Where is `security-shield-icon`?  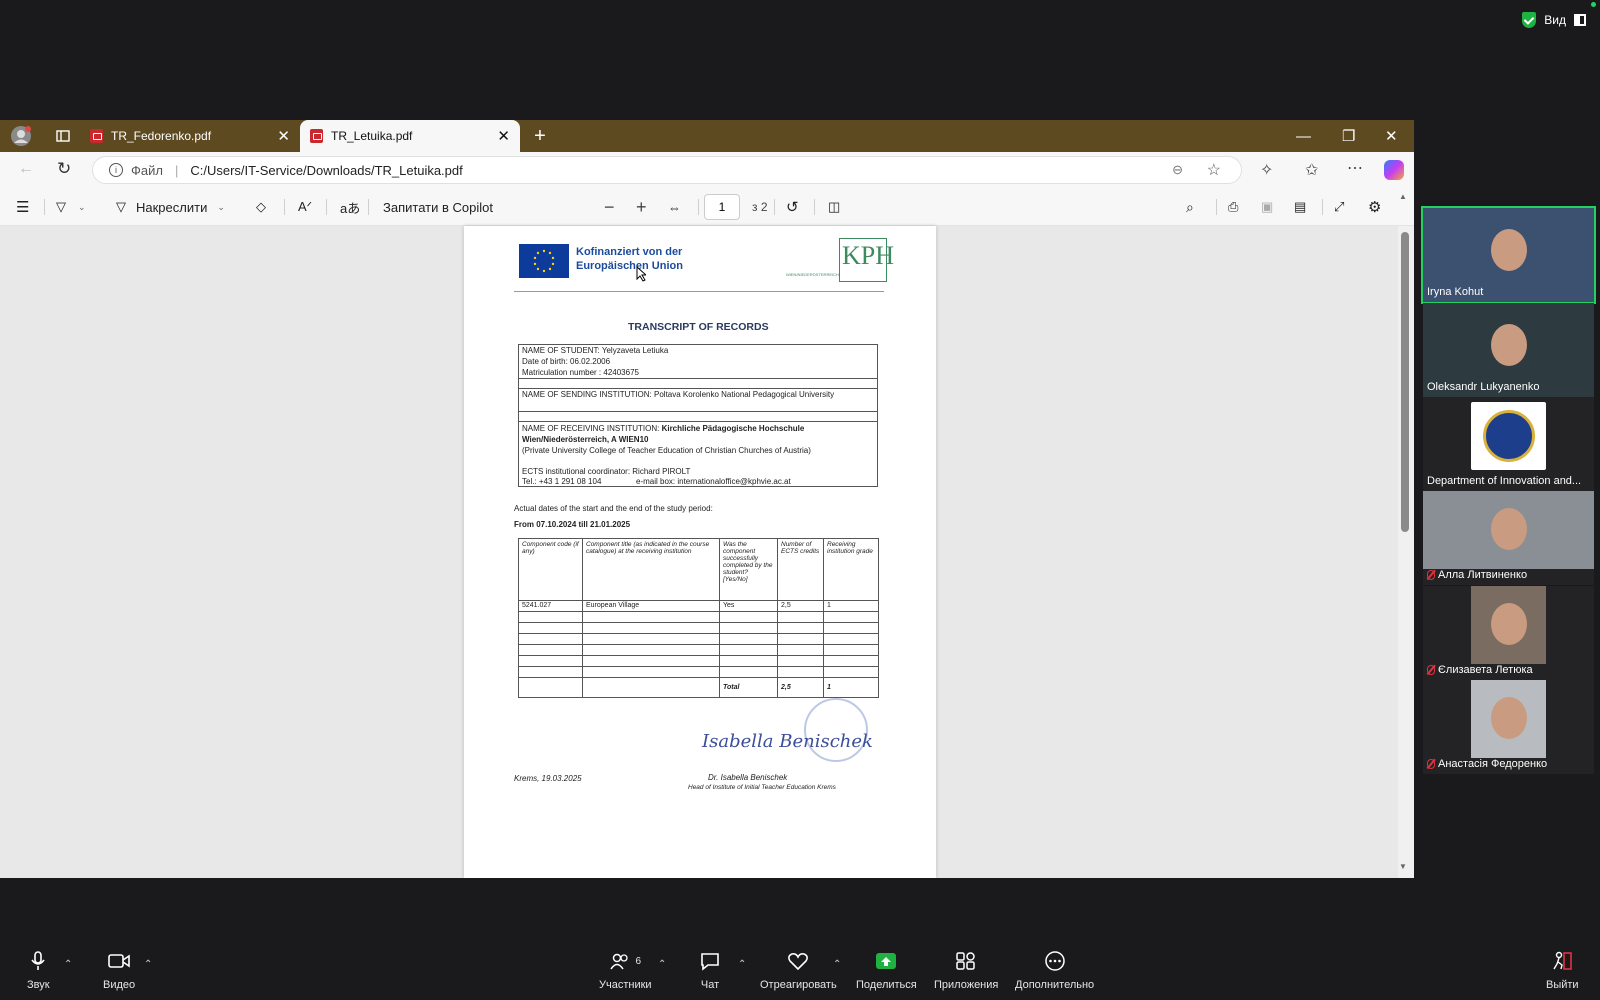 security-shield-icon is located at coordinates (1529, 20).